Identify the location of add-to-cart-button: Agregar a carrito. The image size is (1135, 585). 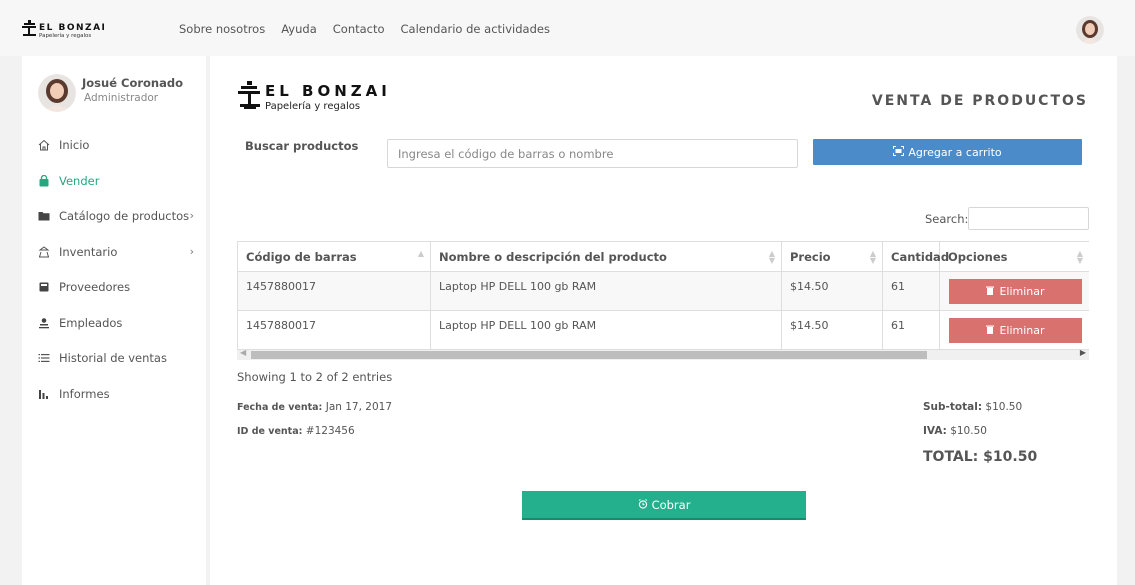
(947, 152).